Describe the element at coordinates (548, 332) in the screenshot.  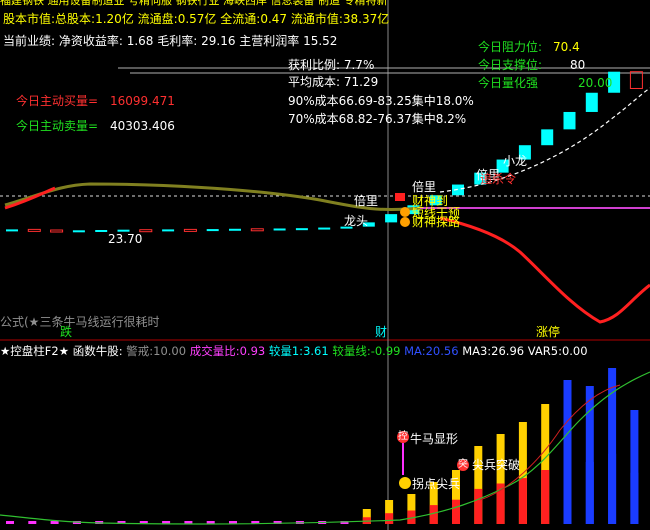
I see `label-limit: 涨停` at that location.